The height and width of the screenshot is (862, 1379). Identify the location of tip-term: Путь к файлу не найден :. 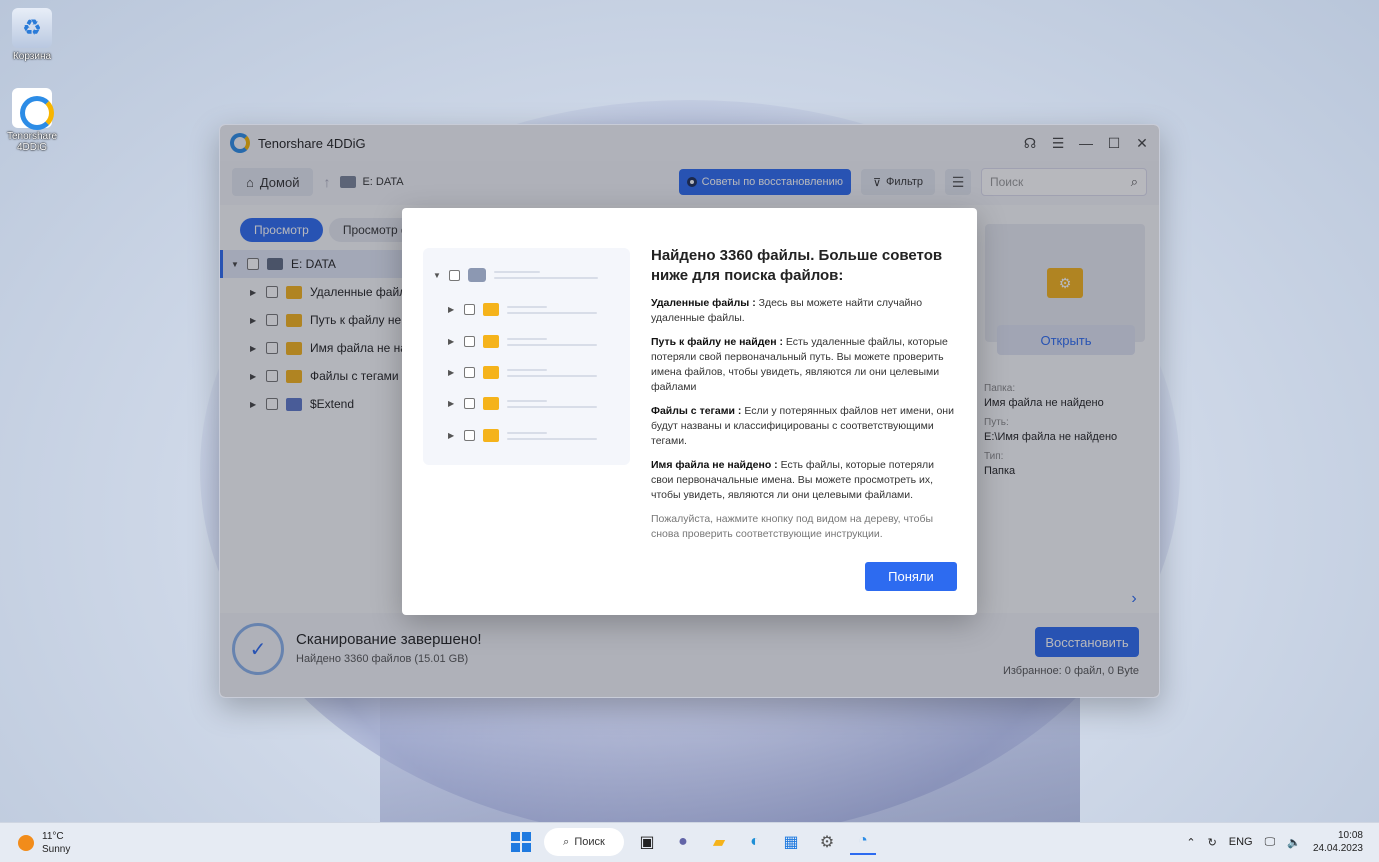
(717, 342).